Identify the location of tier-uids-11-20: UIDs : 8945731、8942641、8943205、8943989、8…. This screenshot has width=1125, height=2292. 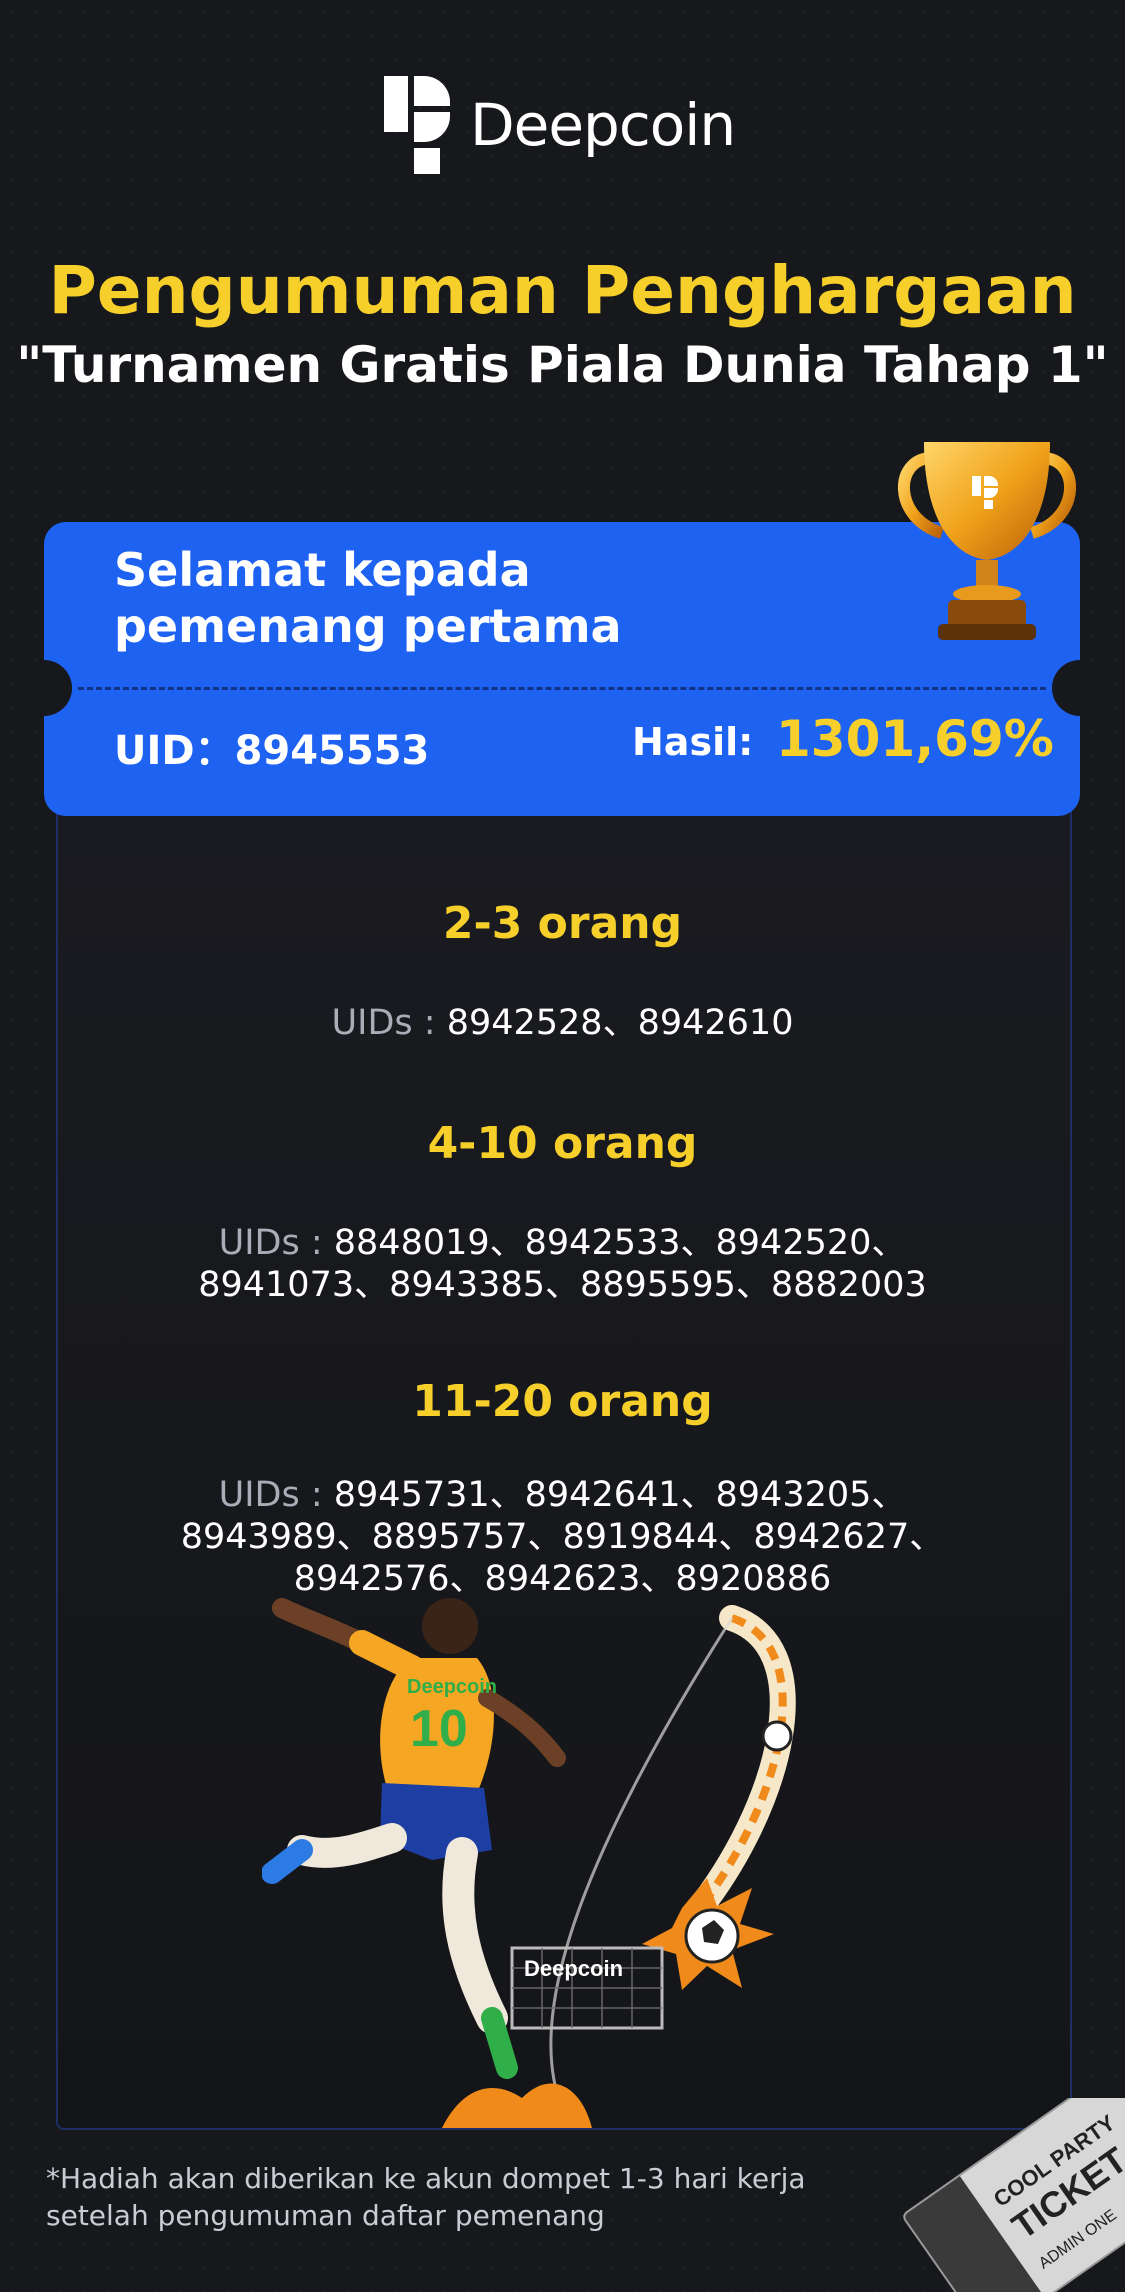
(562, 1537).